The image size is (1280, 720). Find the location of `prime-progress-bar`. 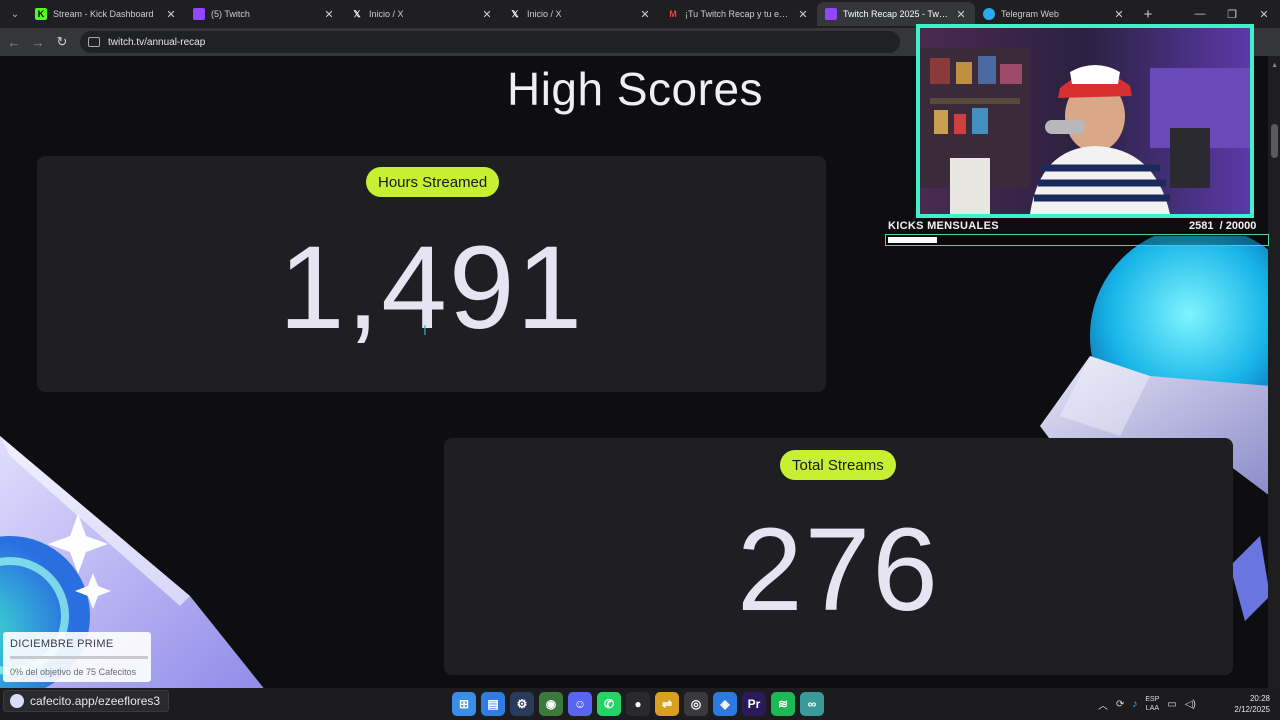

prime-progress-bar is located at coordinates (79, 657).